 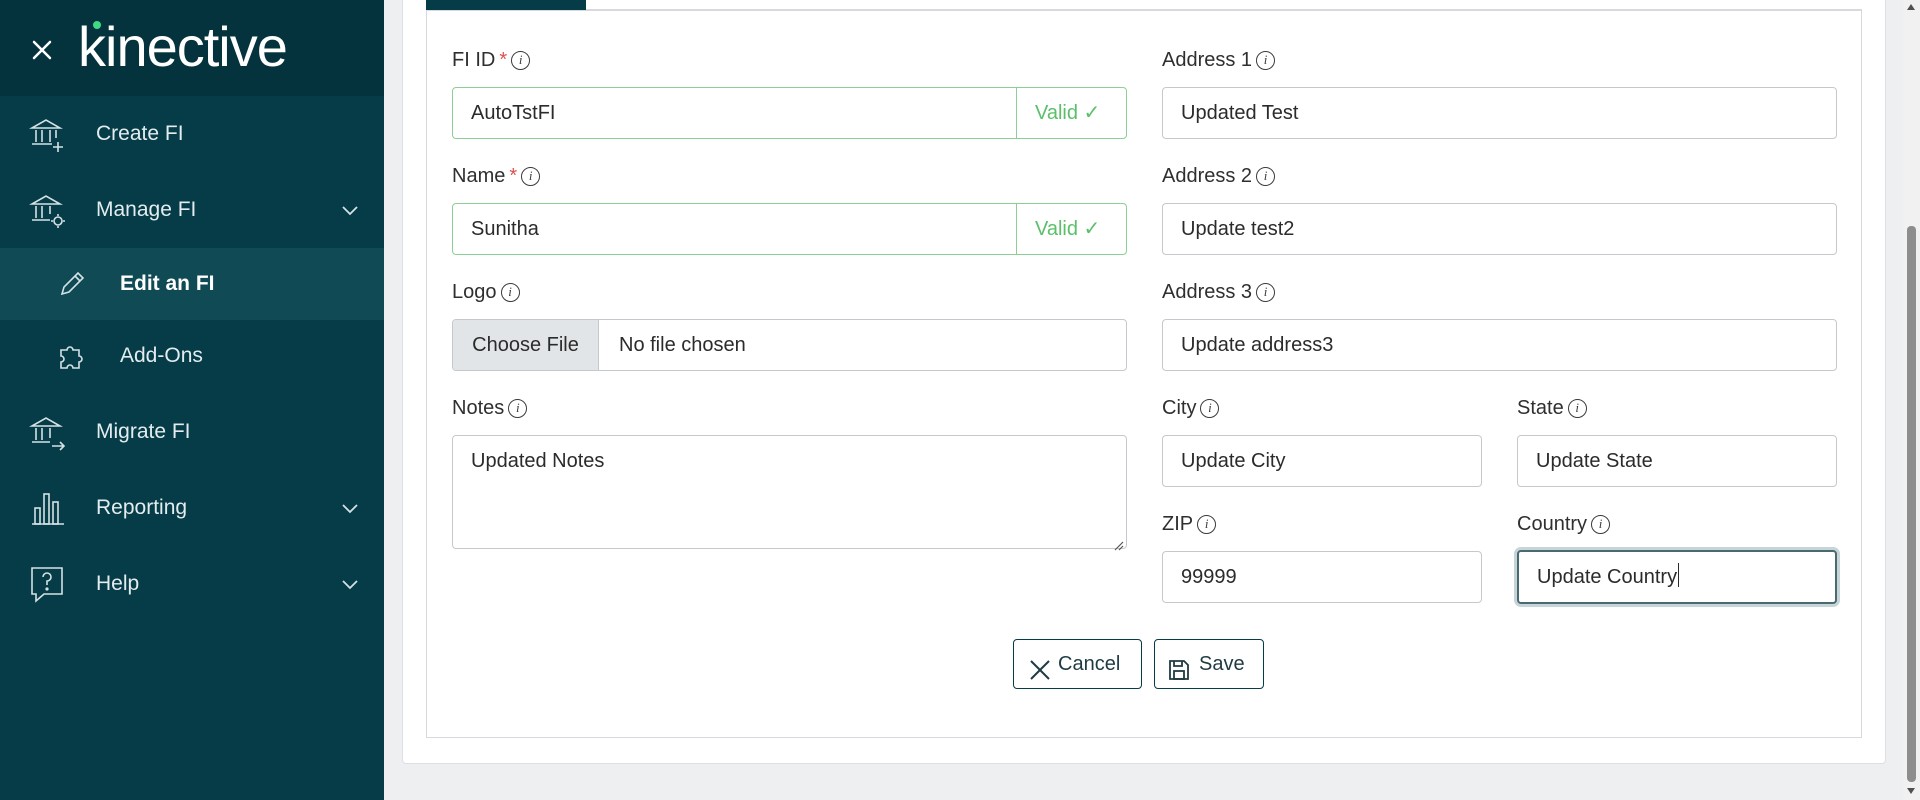 What do you see at coordinates (1224, 9) in the screenshot?
I see `tab-divider` at bounding box center [1224, 9].